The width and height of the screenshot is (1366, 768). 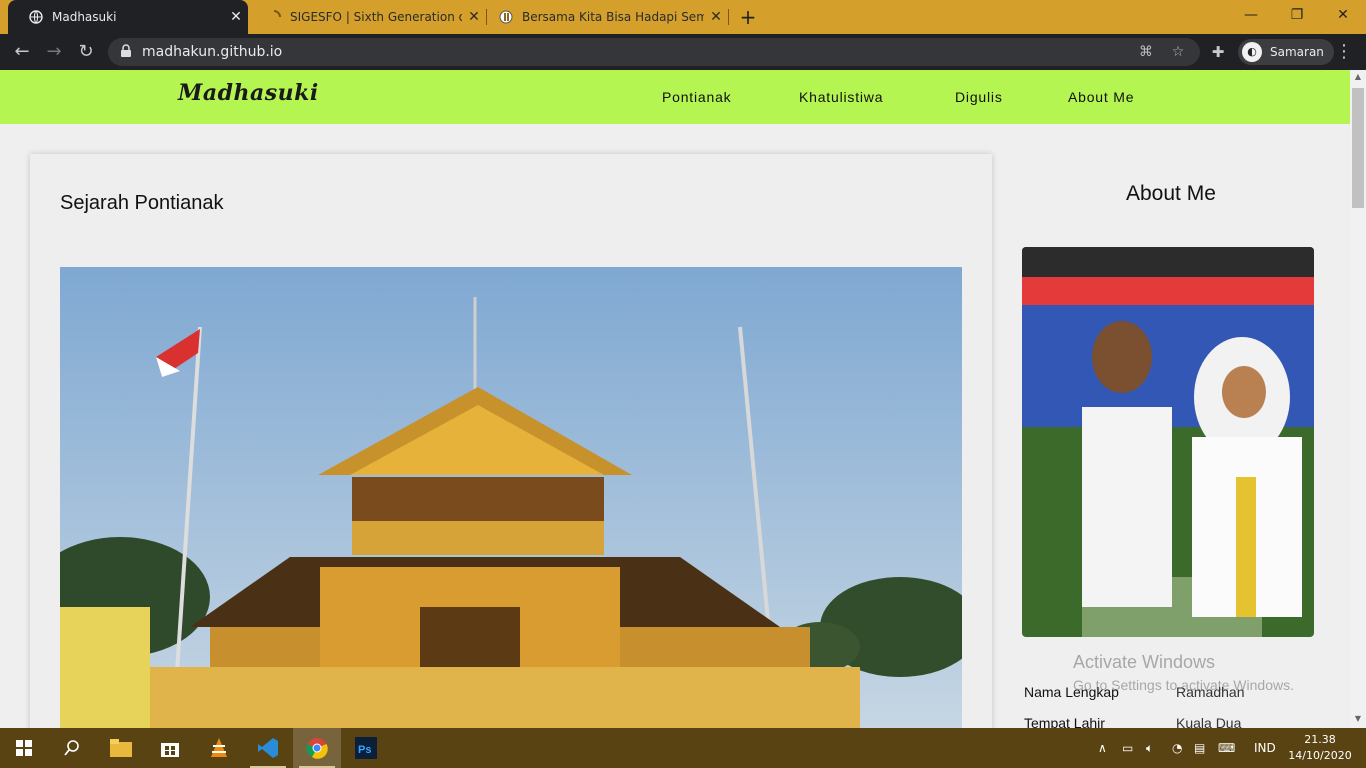 I want to click on back-icon: ←, so click(x=22, y=52).